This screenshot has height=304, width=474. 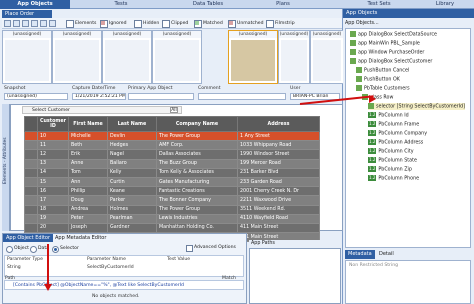 What do you see at coordinates (27, 14) in the screenshot?
I see `object-title: Place Order` at bounding box center [27, 14].